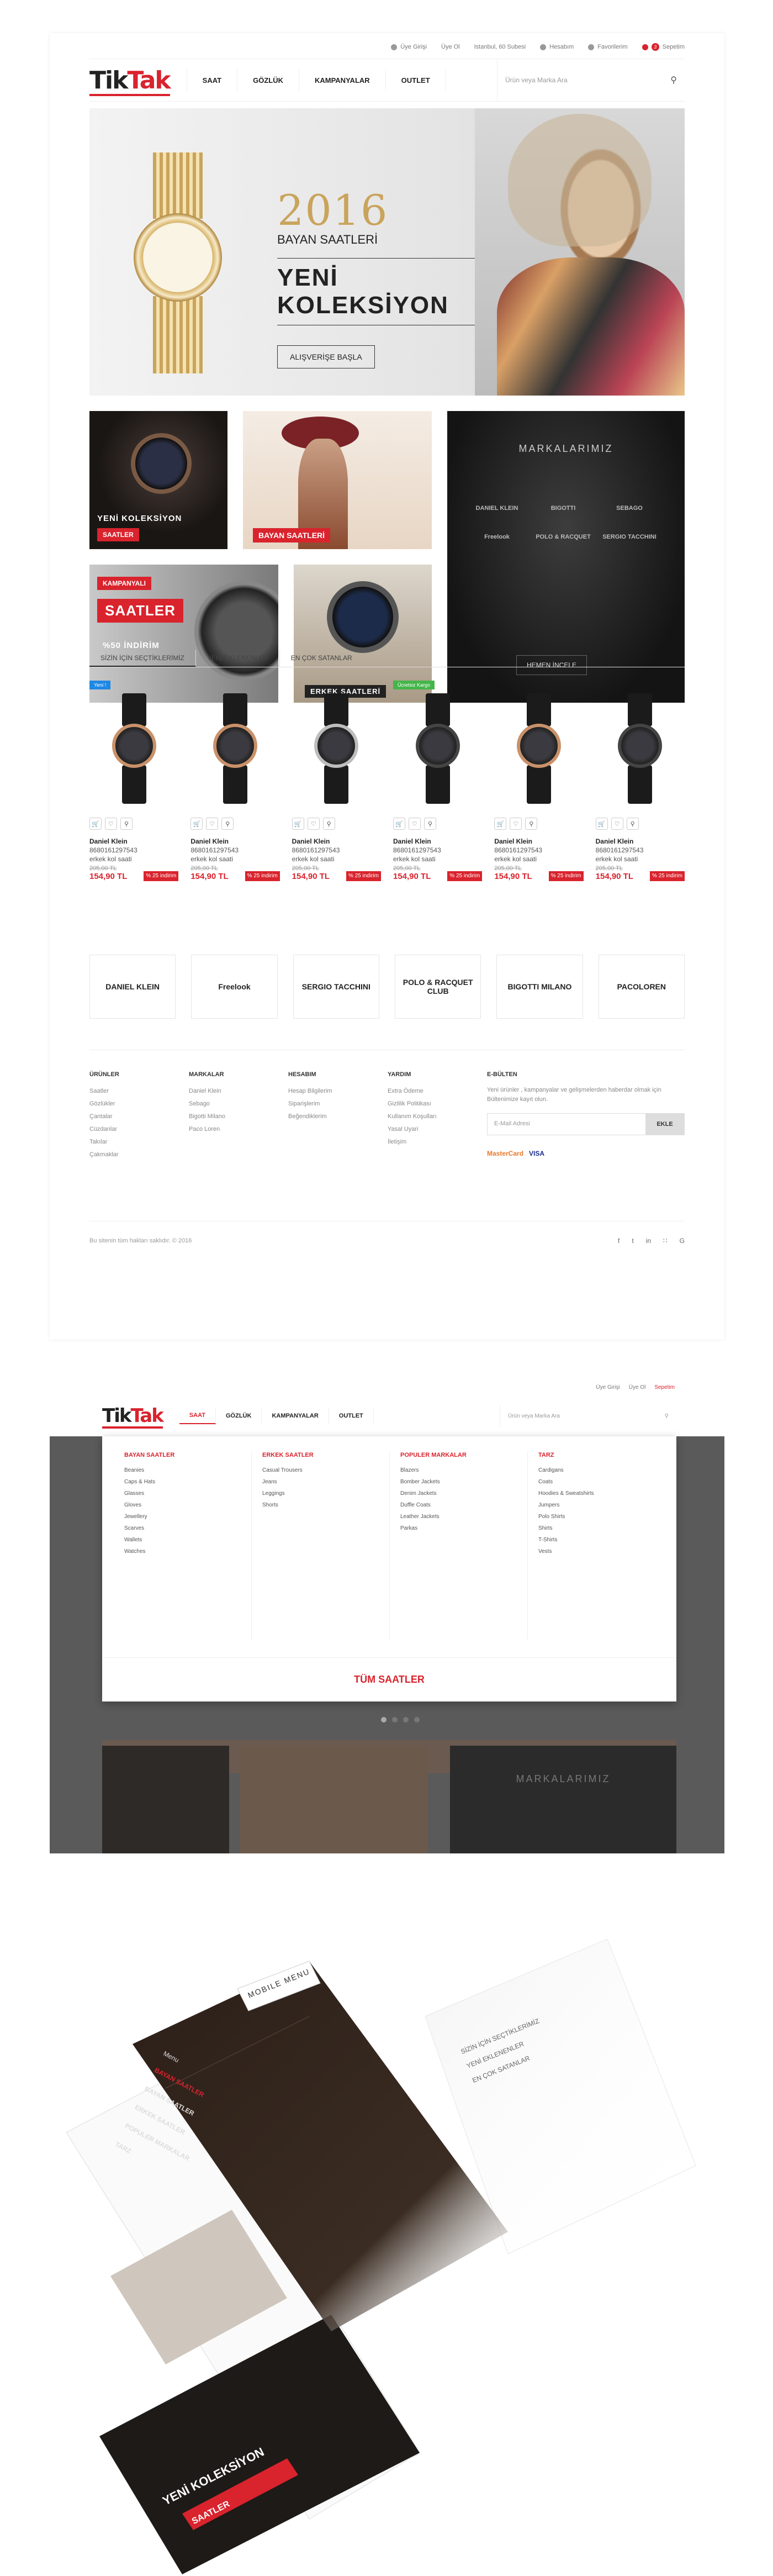  I want to click on mega-menu-link: Vests, so click(599, 1551).